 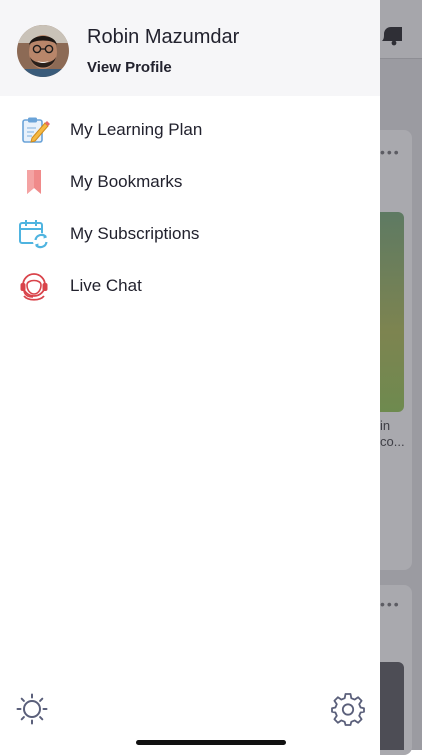 I want to click on menu-item-label: My Learning Plan, so click(x=136, y=129).